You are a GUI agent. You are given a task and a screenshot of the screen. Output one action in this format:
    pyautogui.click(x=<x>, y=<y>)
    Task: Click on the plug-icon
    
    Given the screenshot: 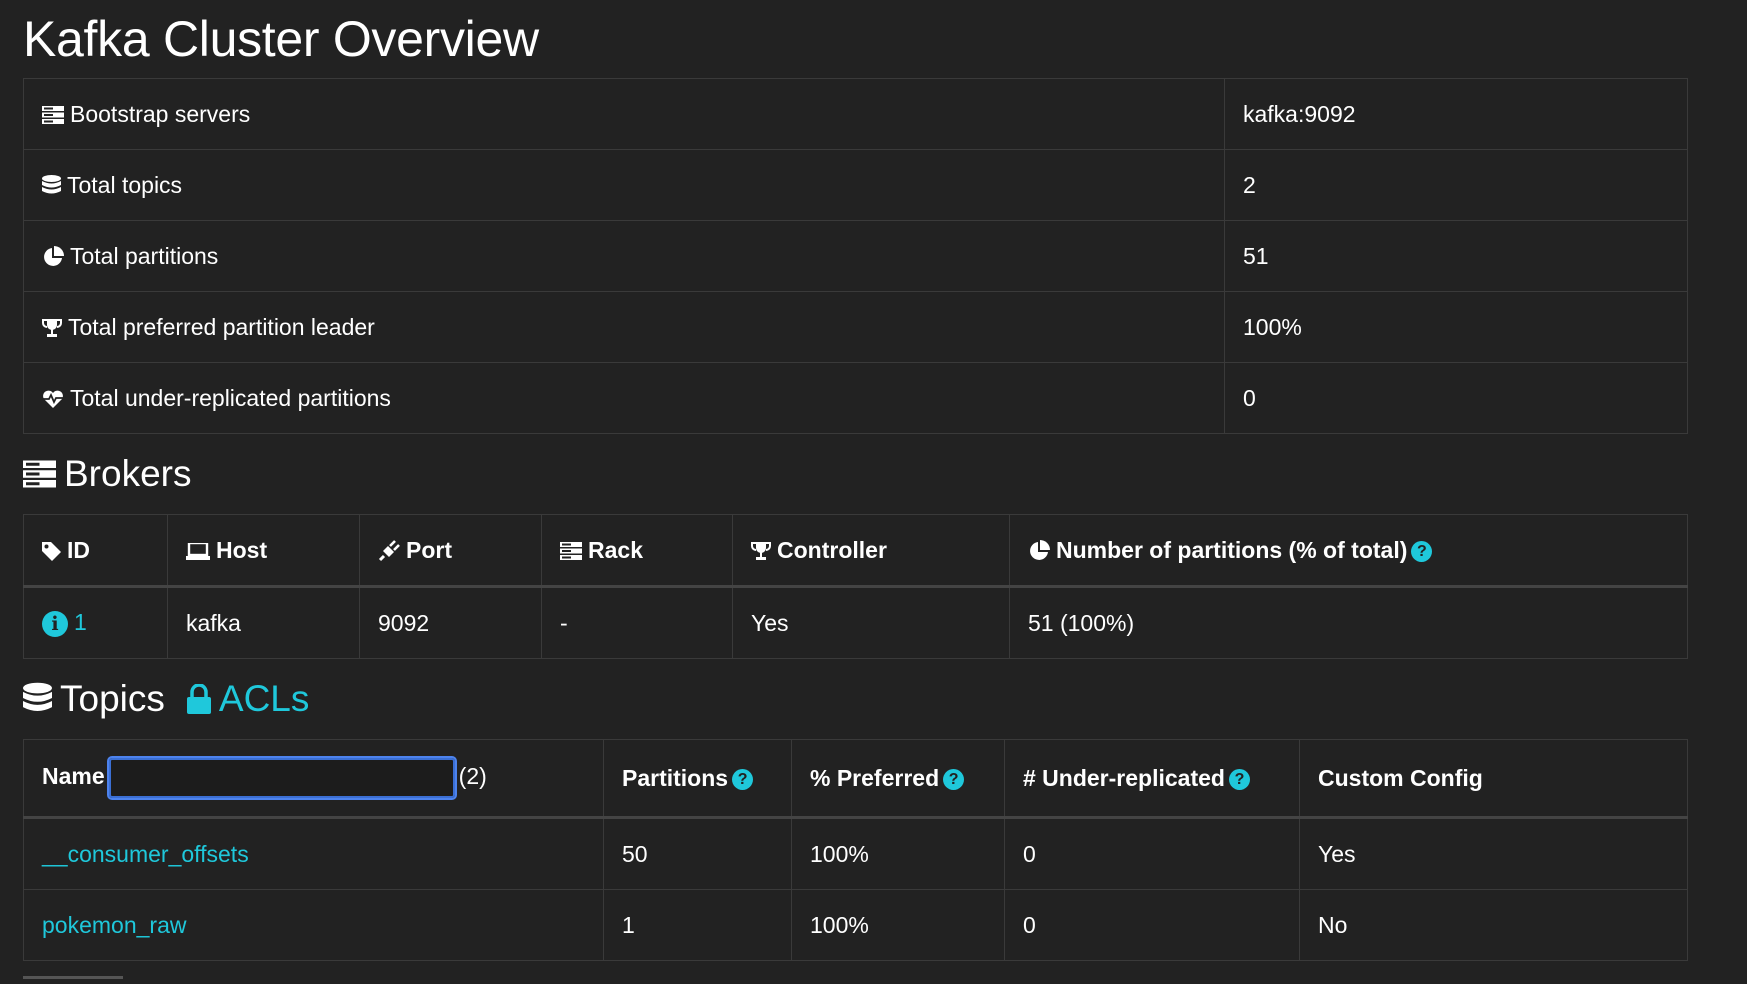 What is the action you would take?
    pyautogui.click(x=389, y=551)
    